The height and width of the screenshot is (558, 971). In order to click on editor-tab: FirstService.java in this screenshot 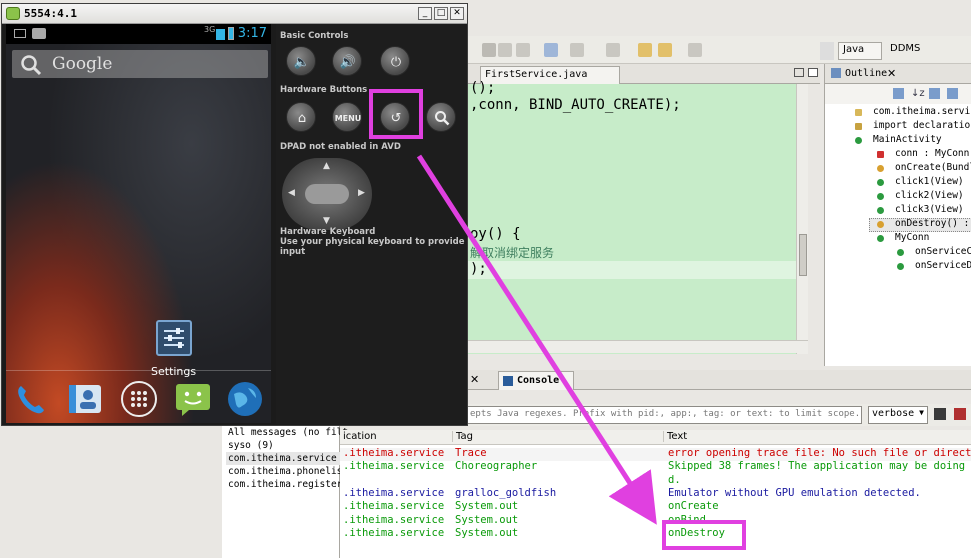, I will do `click(550, 75)`.